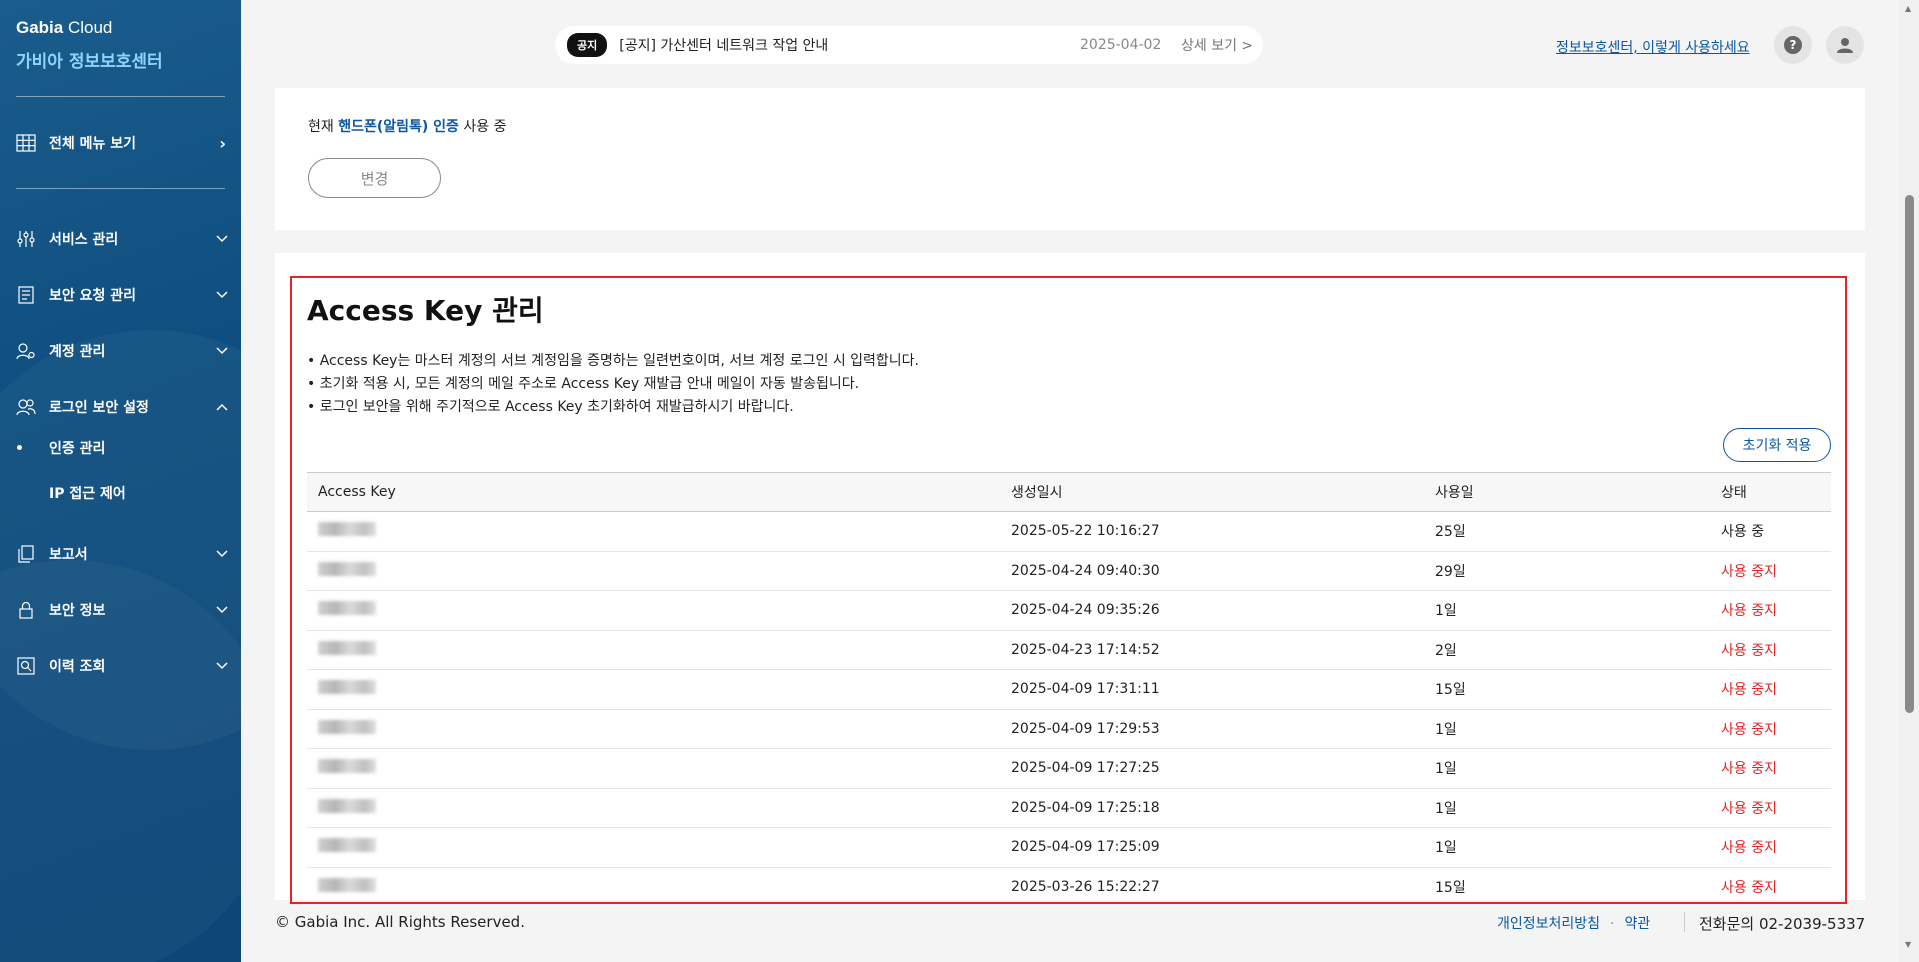  Describe the element at coordinates (1446, 650) in the screenshot. I see `days-cell: 2일` at that location.